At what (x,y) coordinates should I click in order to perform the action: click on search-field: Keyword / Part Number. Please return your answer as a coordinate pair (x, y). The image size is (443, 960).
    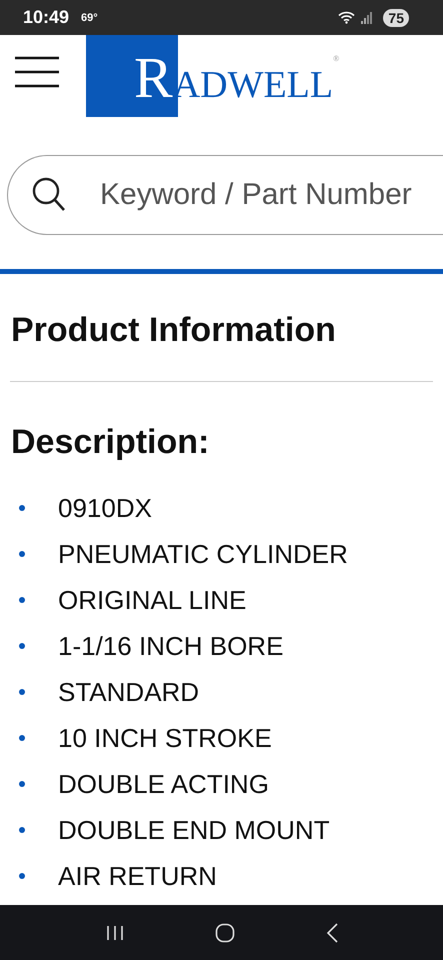
    Looking at the image, I should click on (225, 195).